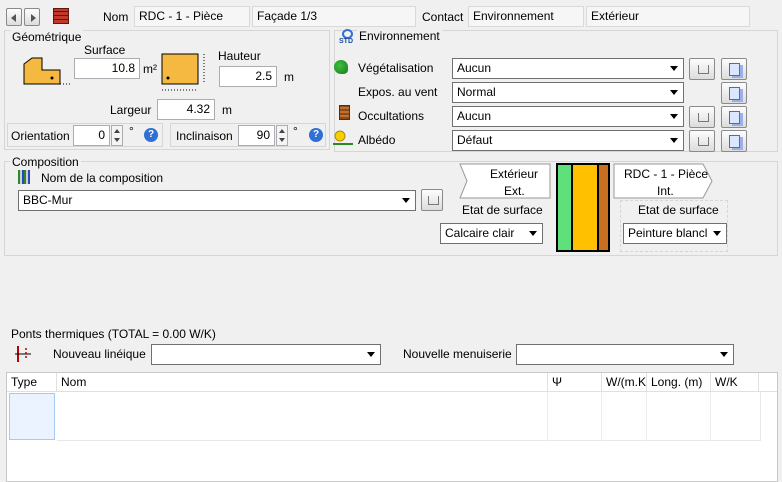 This screenshot has height=482, width=782. What do you see at coordinates (295, 131) in the screenshot?
I see `inclinaison-unit: °` at bounding box center [295, 131].